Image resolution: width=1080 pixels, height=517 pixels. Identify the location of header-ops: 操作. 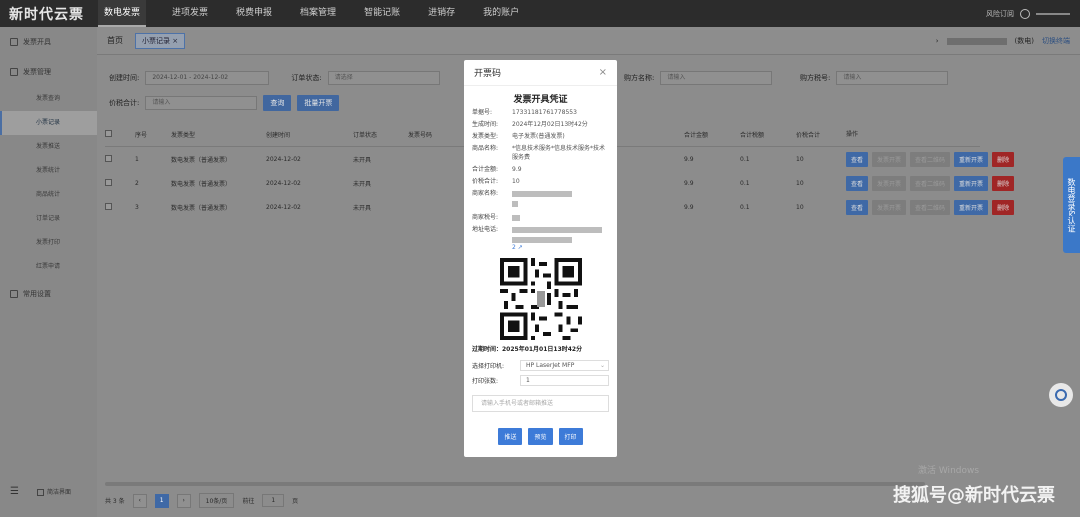
(852, 134).